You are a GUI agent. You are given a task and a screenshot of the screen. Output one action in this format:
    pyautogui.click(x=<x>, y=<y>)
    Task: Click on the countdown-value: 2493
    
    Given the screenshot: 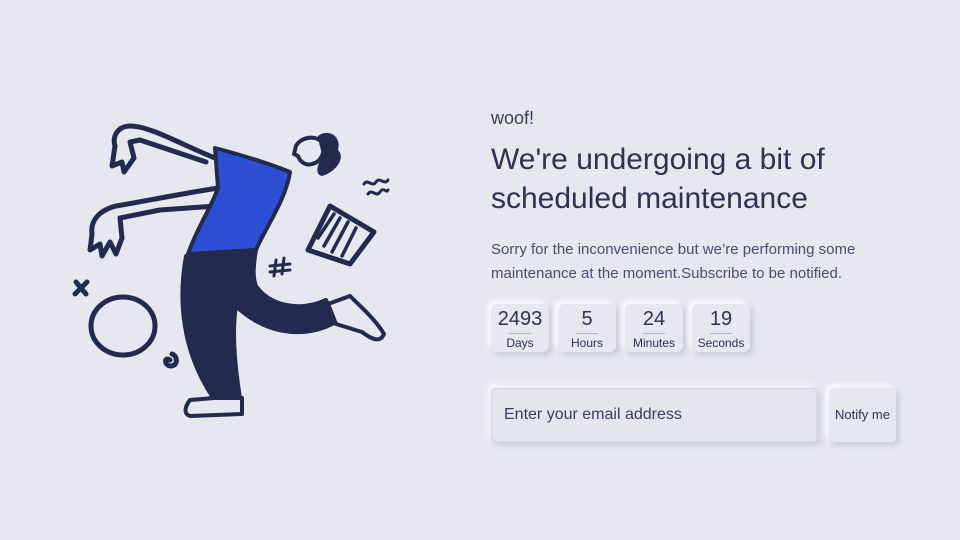 What is the action you would take?
    pyautogui.click(x=520, y=319)
    